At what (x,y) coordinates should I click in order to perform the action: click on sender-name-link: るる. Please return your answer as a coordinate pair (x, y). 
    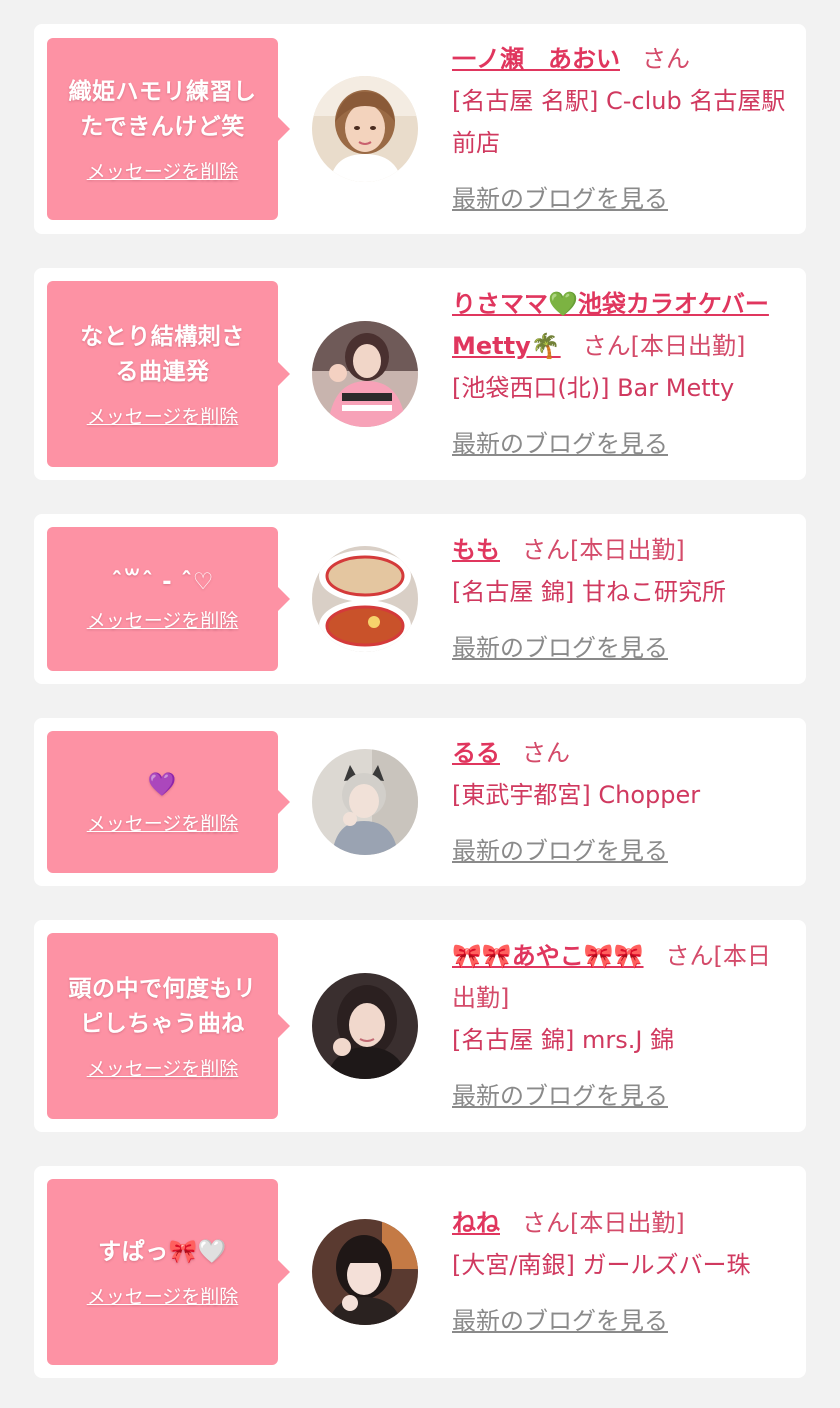
    Looking at the image, I should click on (476, 753).